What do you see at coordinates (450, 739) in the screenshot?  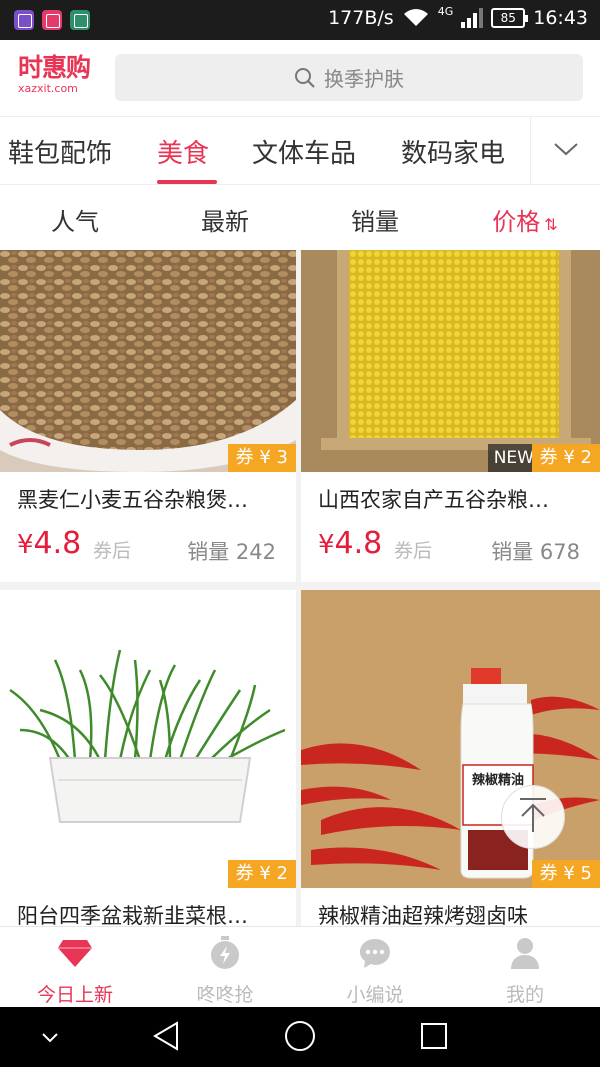 I see `product-image-chili-oil: 辣椒精油 券 ¥ 5` at bounding box center [450, 739].